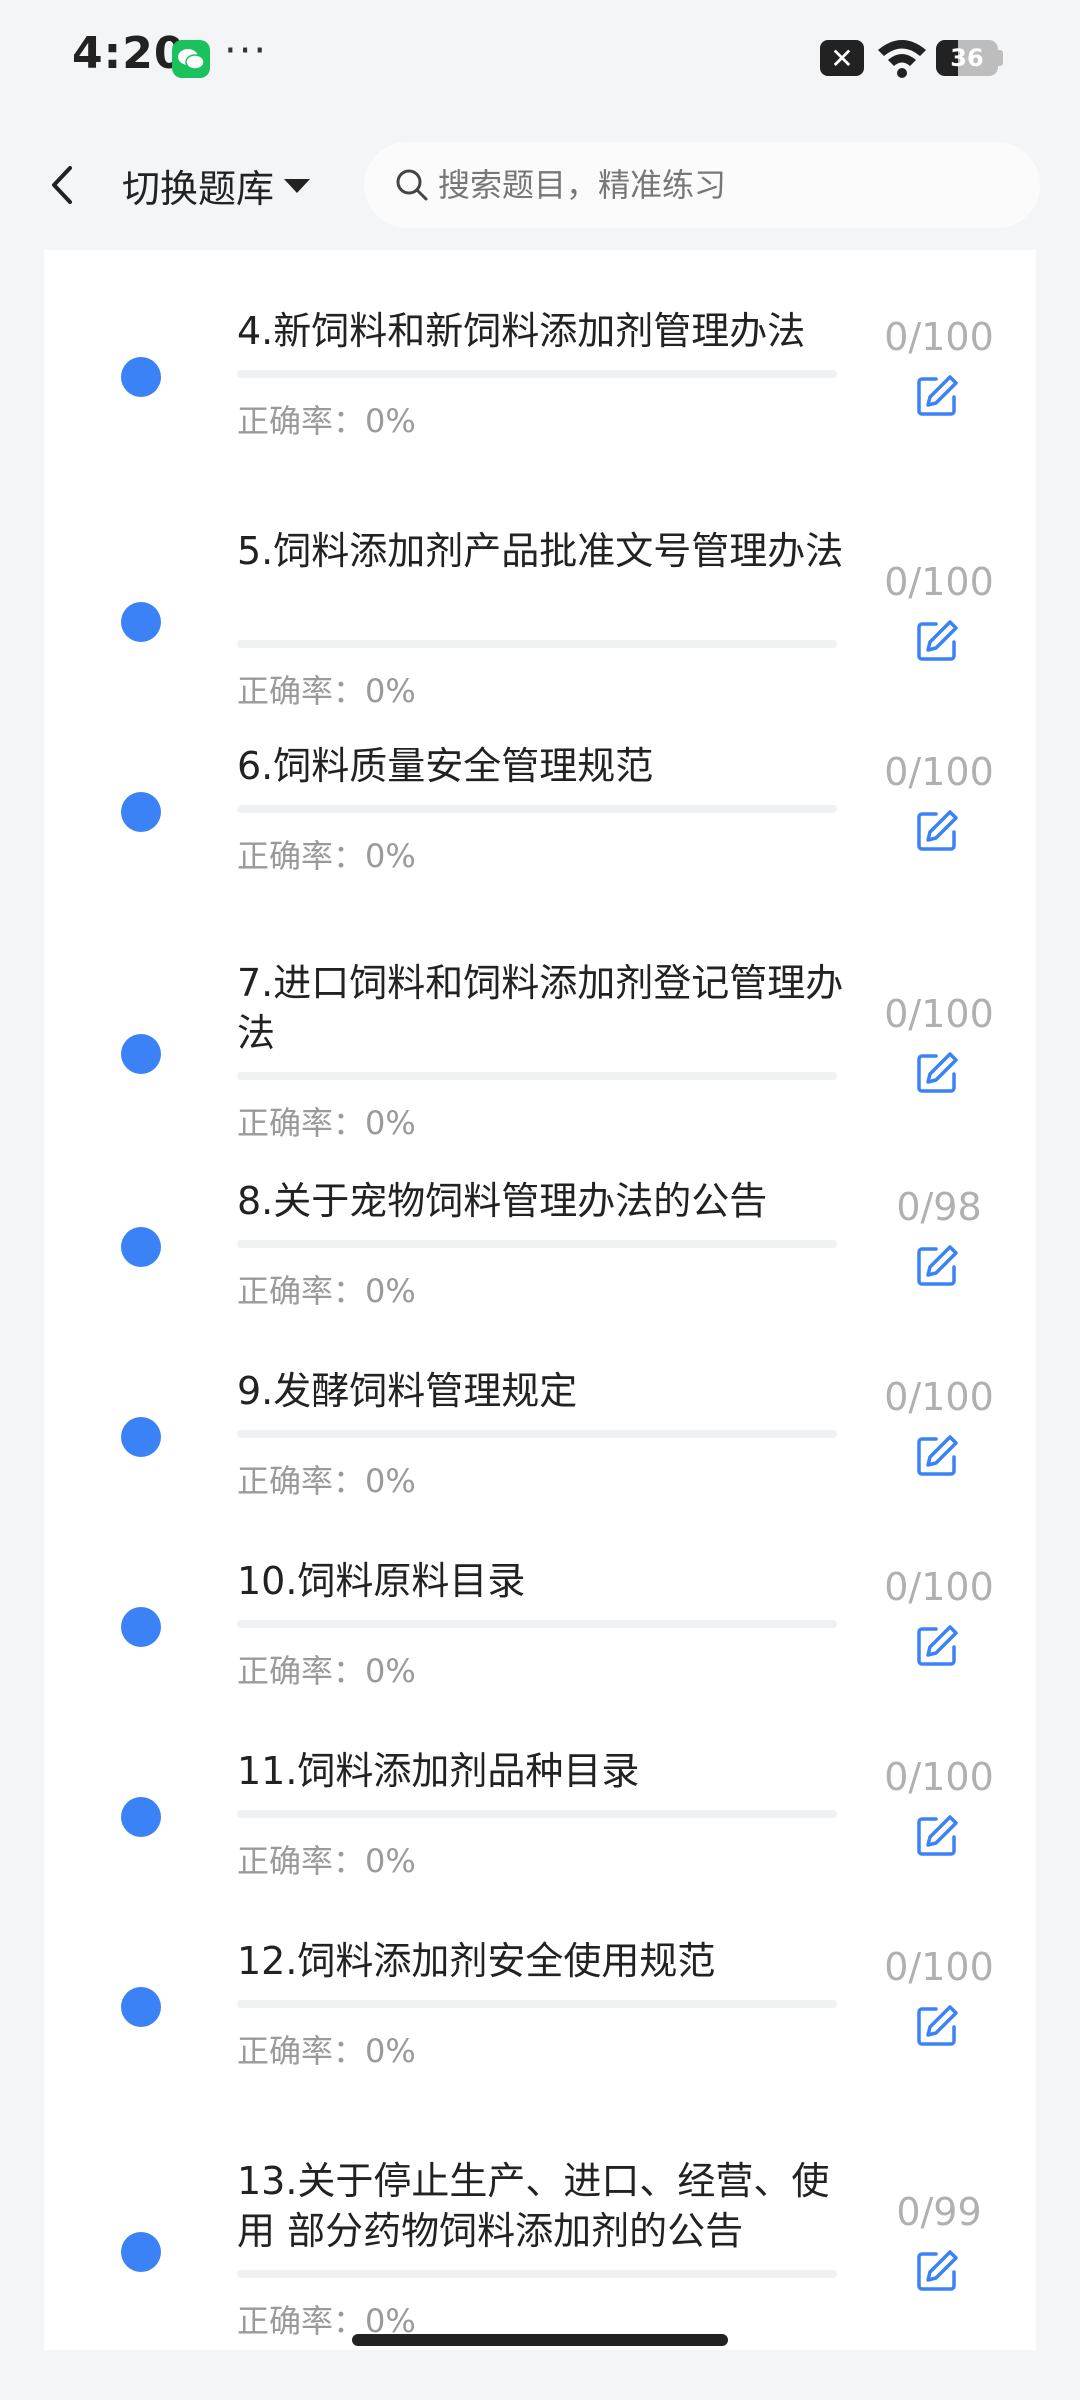  I want to click on caret-down-icon, so click(297, 185).